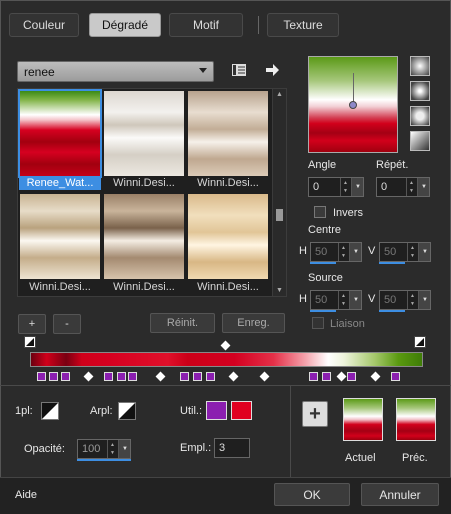 The image size is (451, 514). I want to click on scrollbar-thumb, so click(279, 215).